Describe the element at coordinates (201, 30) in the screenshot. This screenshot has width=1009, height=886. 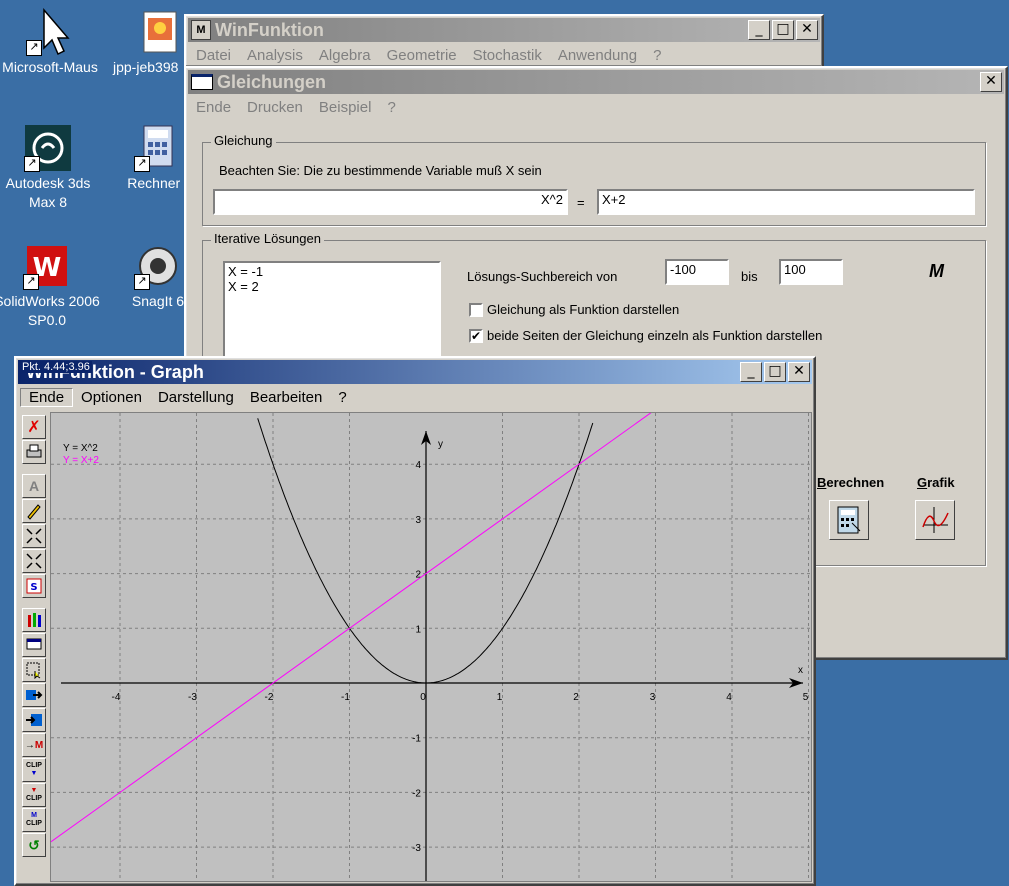
I see `app-logo-icon: M` at that location.